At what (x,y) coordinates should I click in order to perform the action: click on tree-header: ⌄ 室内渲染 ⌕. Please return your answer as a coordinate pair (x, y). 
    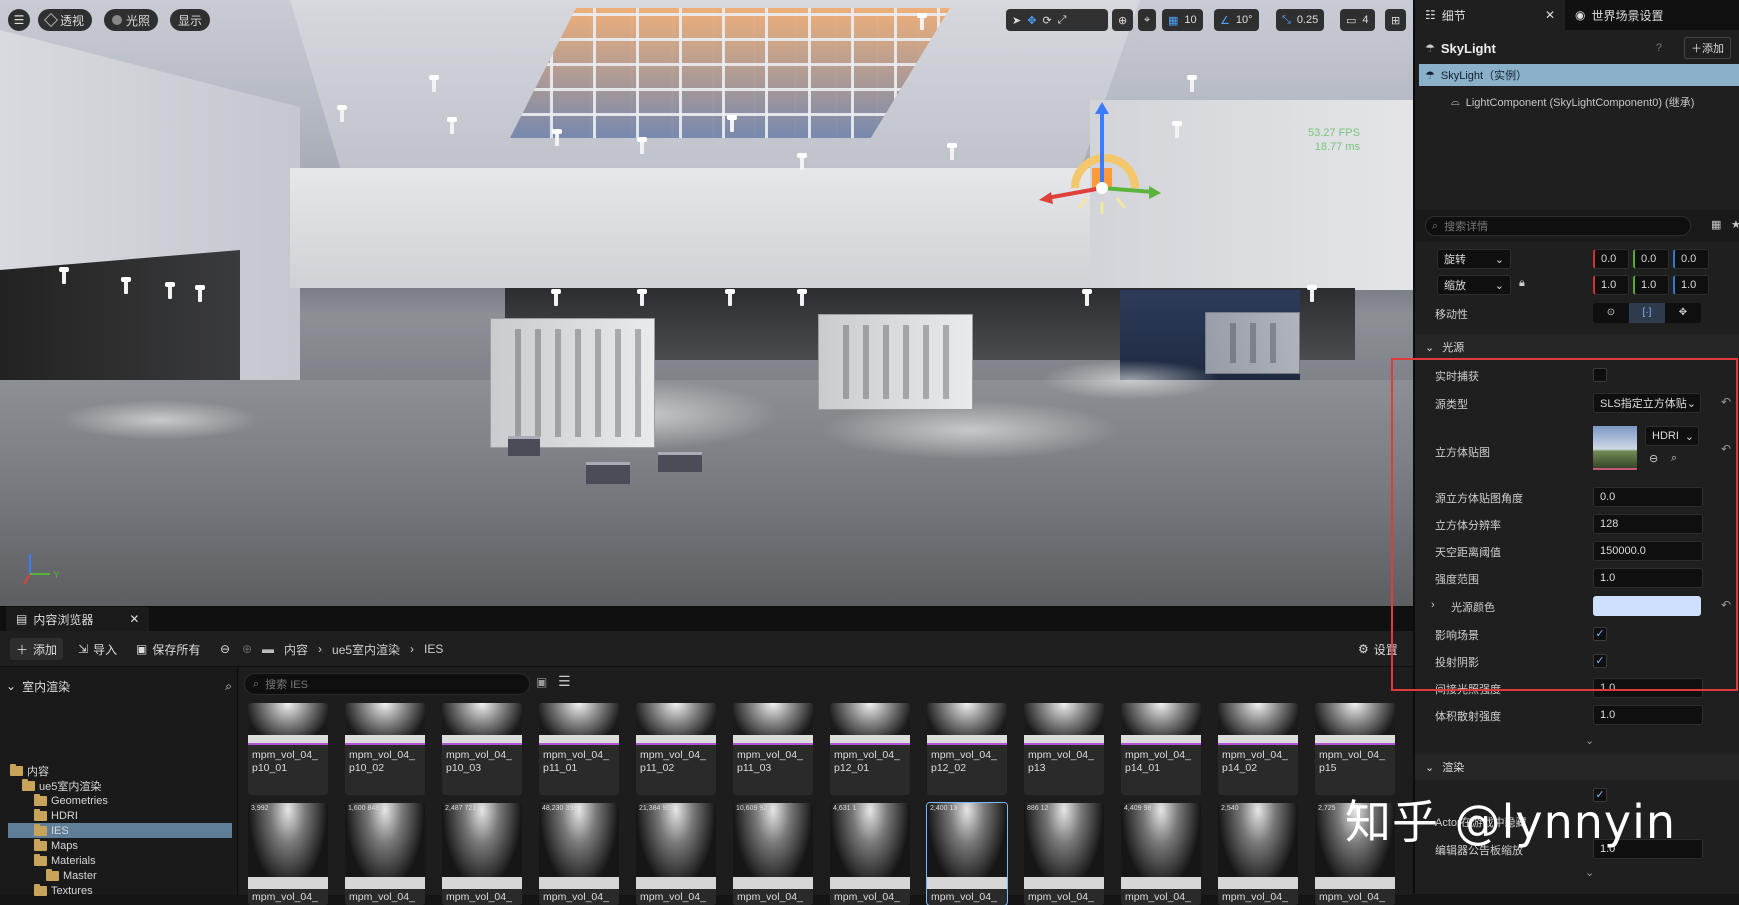
    Looking at the image, I should click on (119, 686).